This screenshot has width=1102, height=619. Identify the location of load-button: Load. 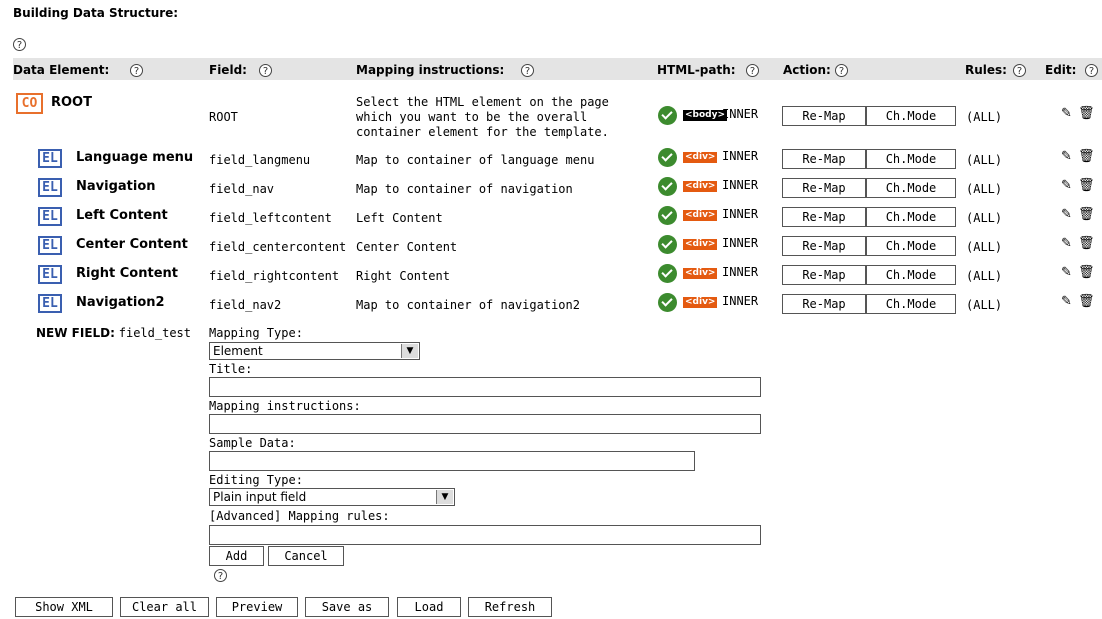
(429, 607).